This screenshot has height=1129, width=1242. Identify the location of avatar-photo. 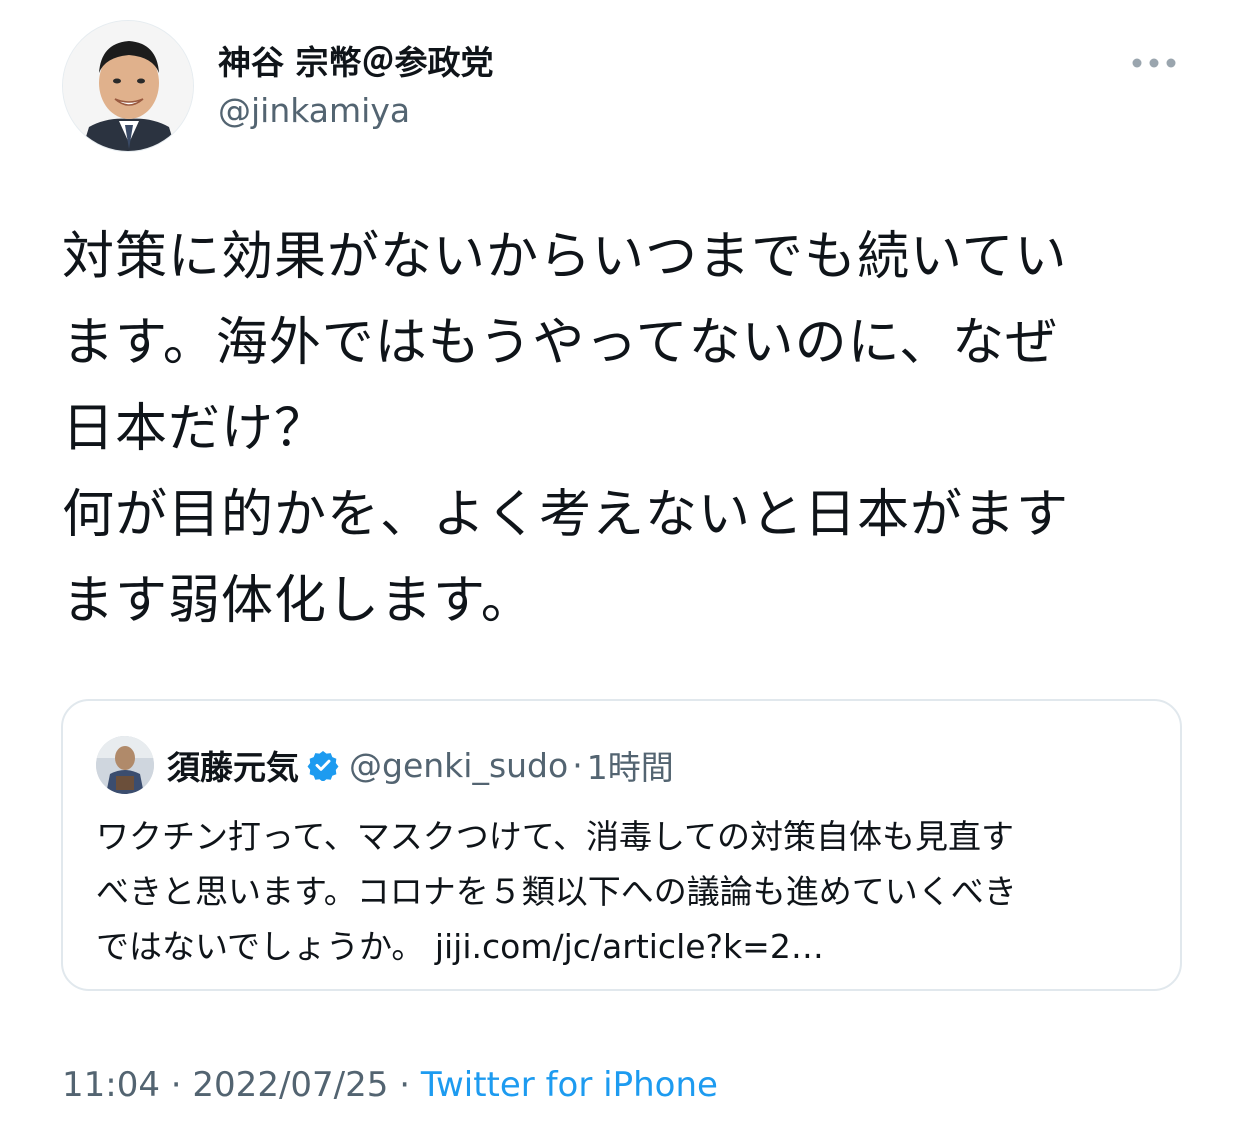
(128, 86).